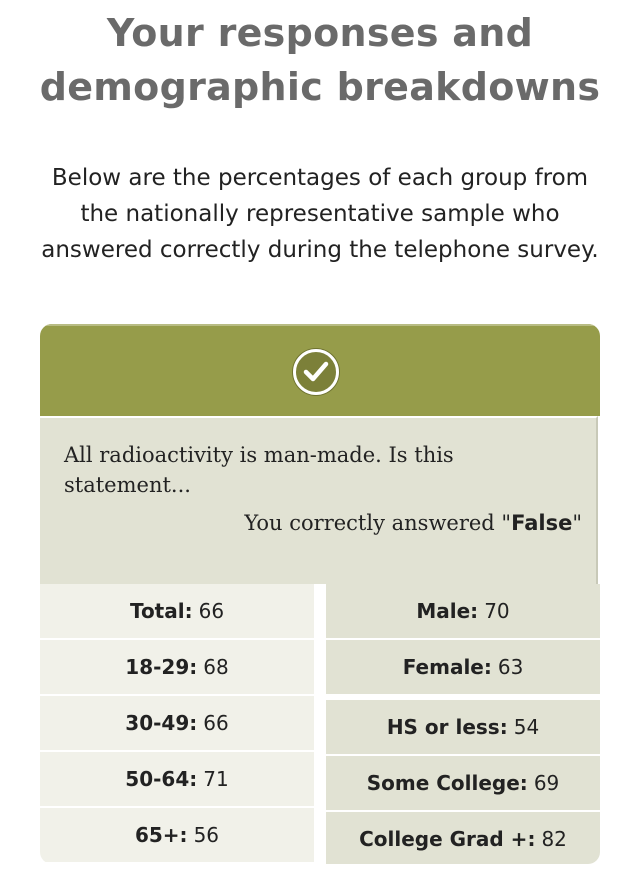 Image resolution: width=640 pixels, height=879 pixels. I want to click on stat-value: 63, so click(510, 667).